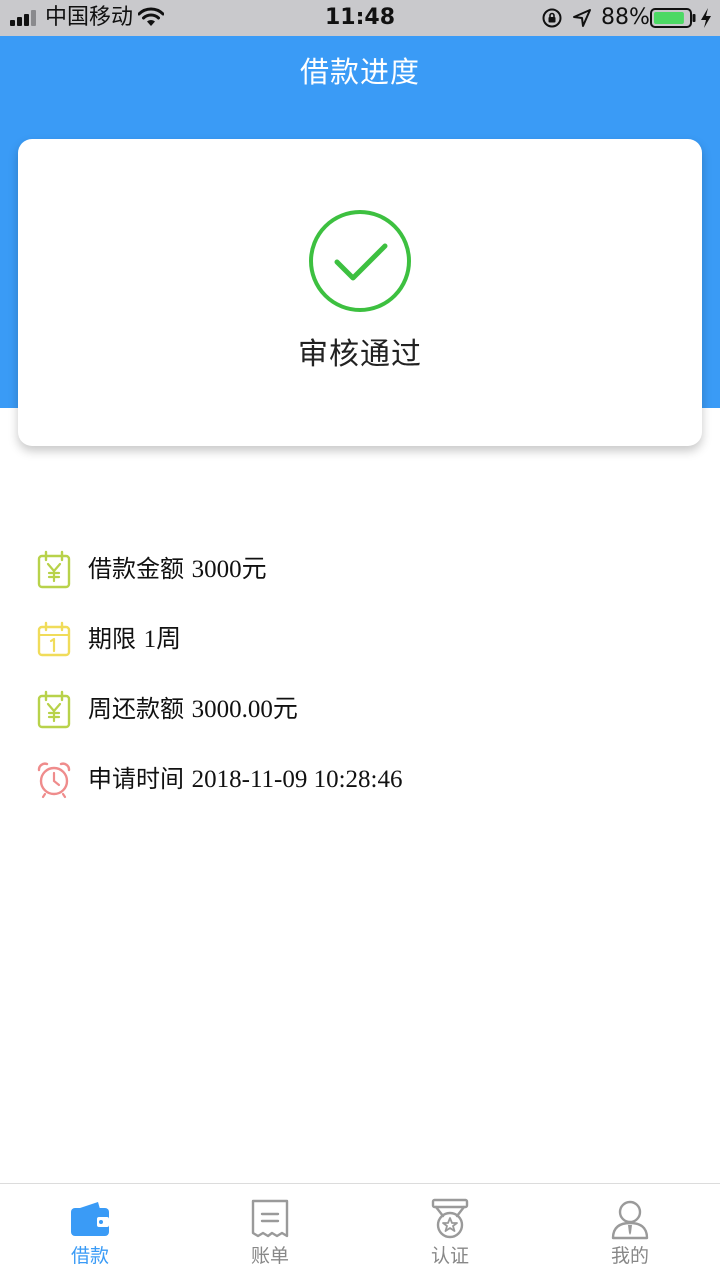 The width and height of the screenshot is (720, 1280). I want to click on loan-term-value: 1周, so click(162, 639).